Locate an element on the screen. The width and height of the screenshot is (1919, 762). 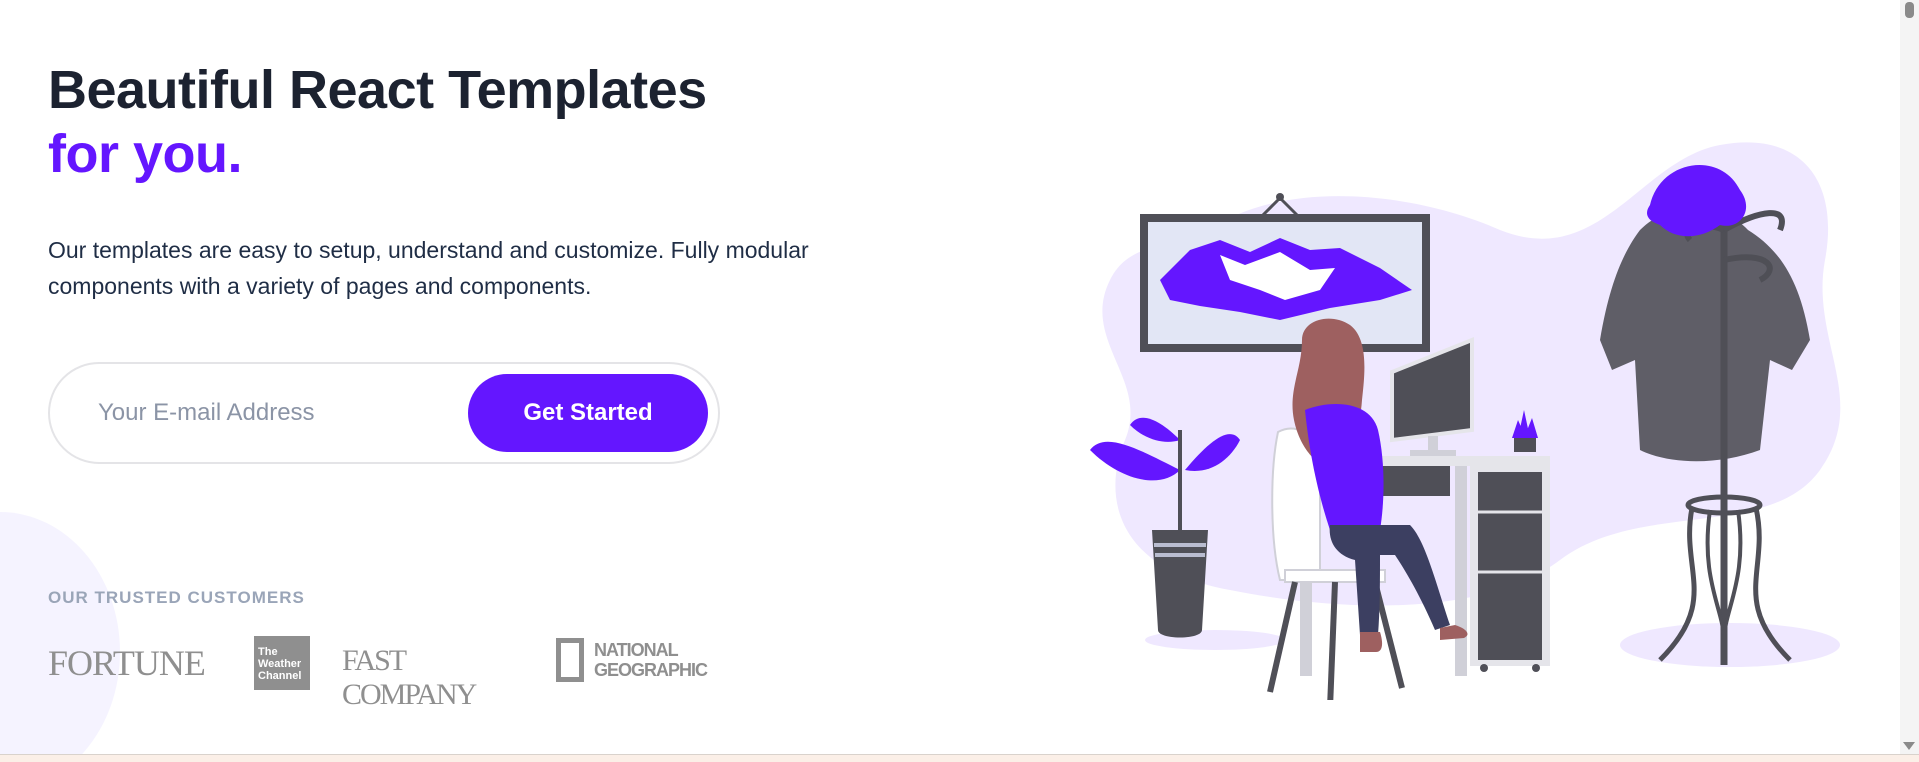
weather-logo-line: Weather is located at coordinates (280, 664).